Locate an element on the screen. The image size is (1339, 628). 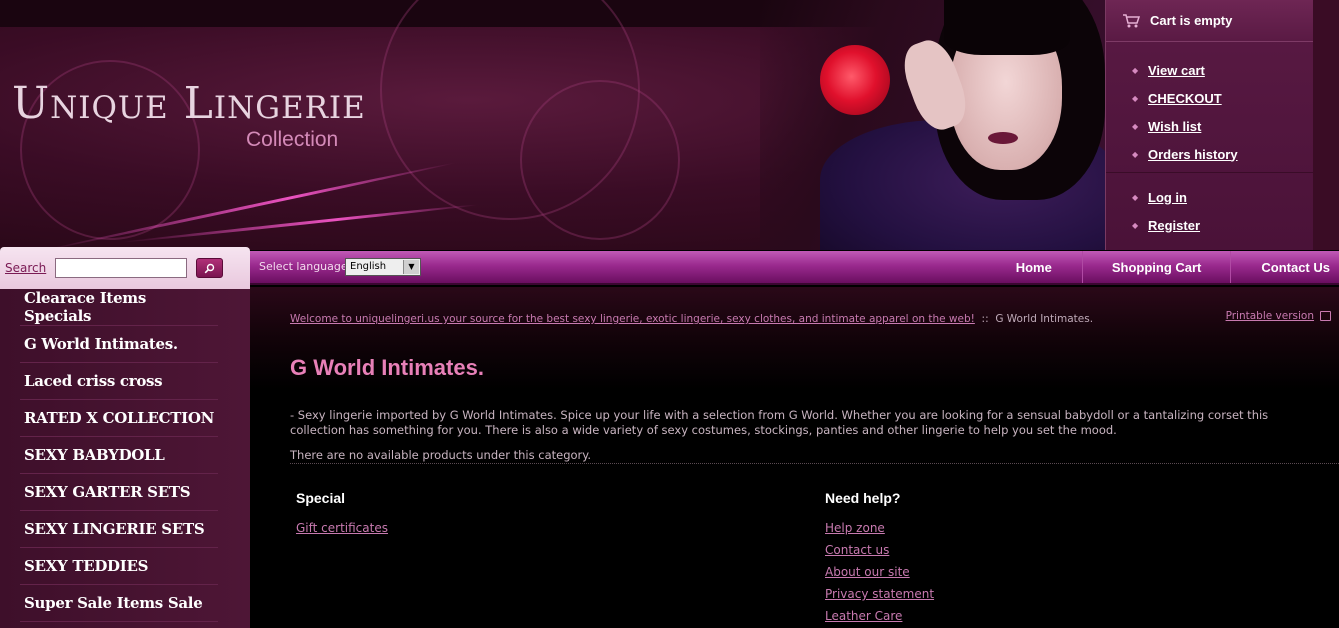
wish-list-link: Wish list is located at coordinates (1174, 126).